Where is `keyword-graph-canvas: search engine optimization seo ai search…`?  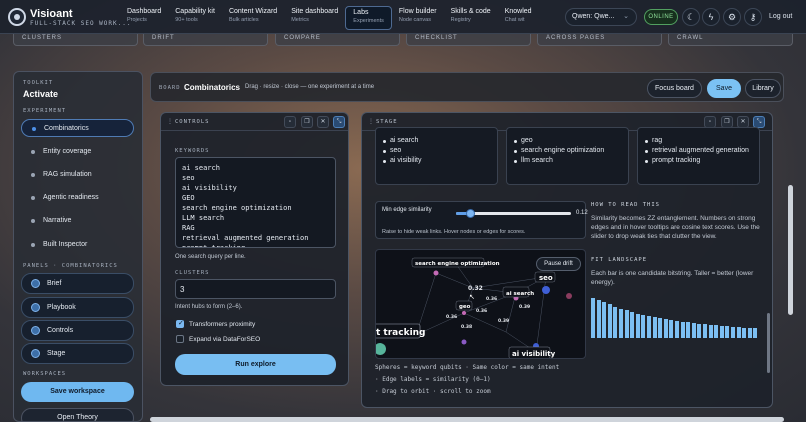 keyword-graph-canvas: search engine optimization seo ai search… is located at coordinates (480, 304).